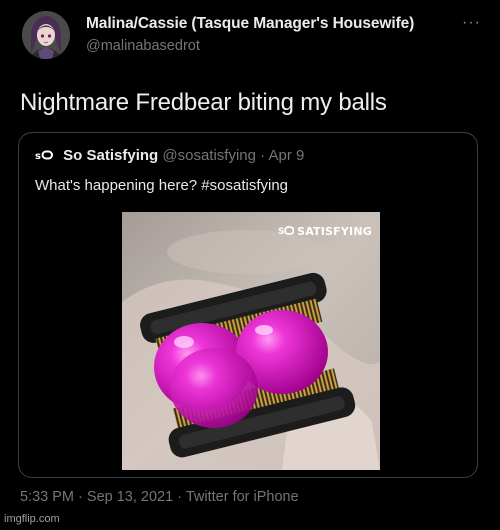  I want to click on tweet-time: 5:33 PM, so click(47, 497).